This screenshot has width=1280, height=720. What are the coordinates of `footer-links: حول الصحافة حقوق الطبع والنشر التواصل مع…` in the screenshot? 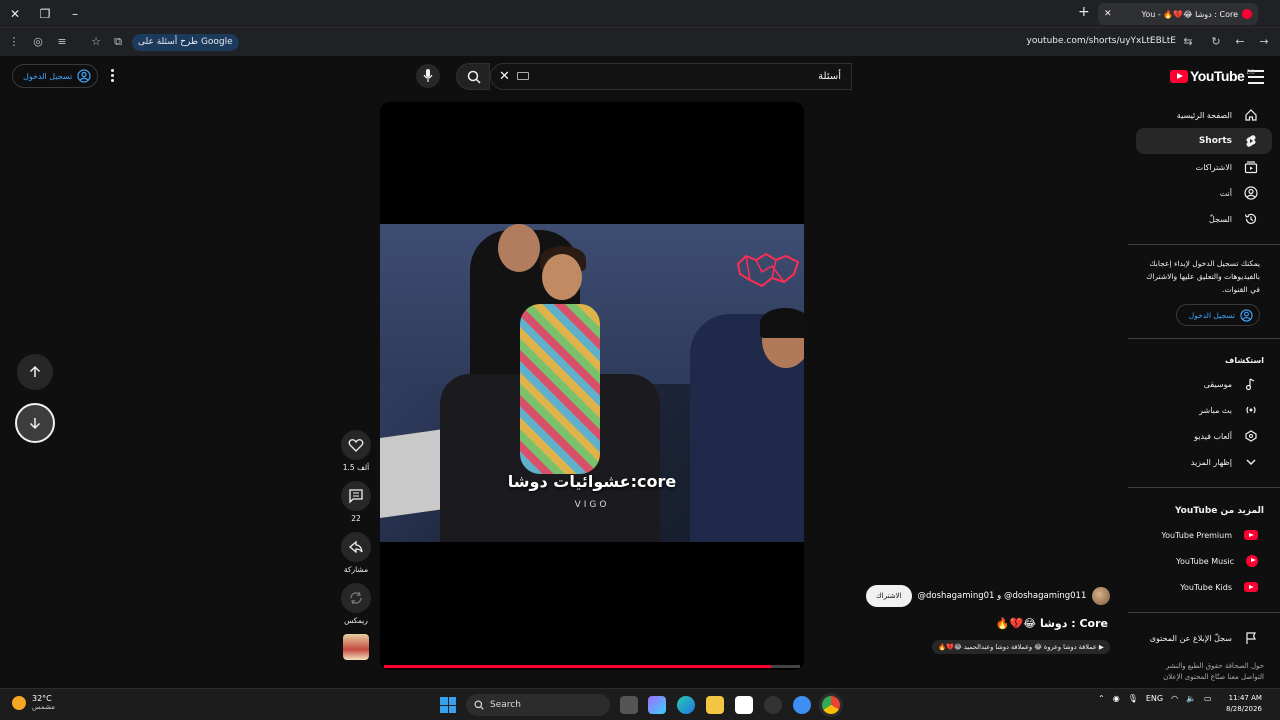 It's located at (1204, 672).